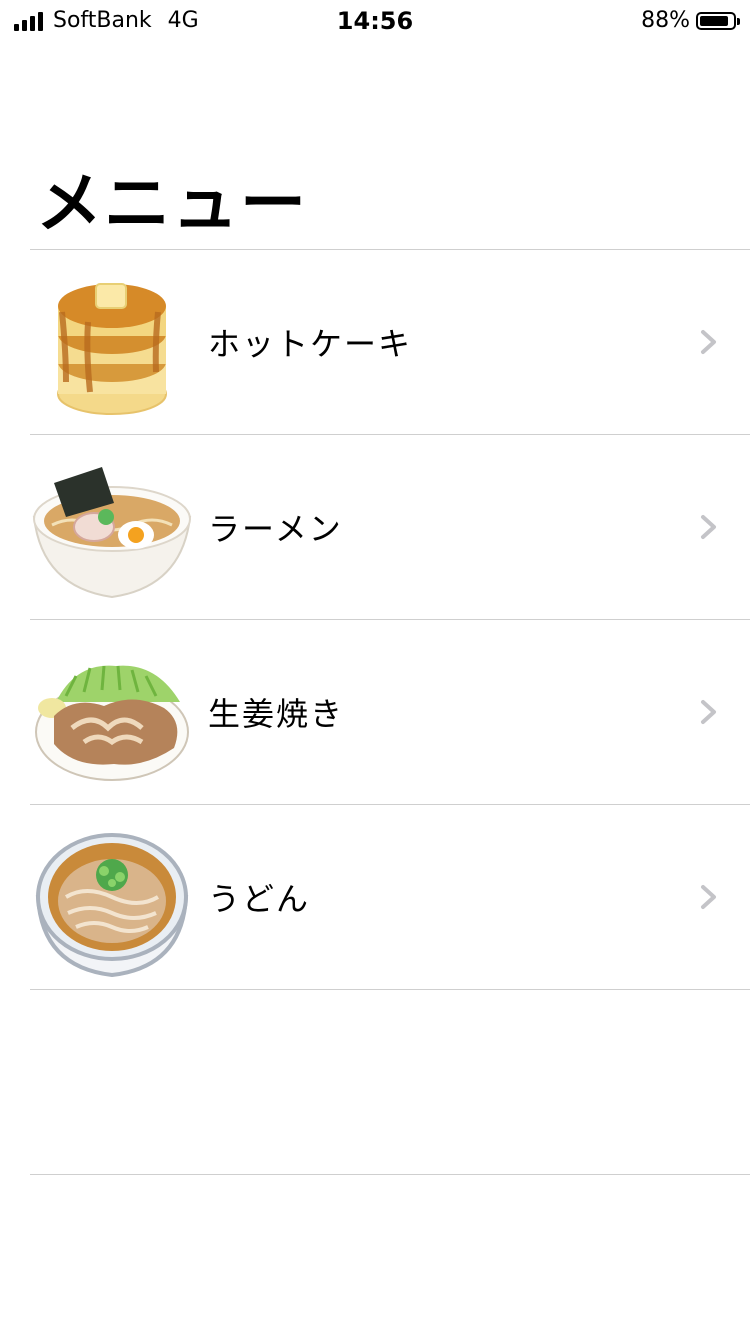 The width and height of the screenshot is (750, 1334). I want to click on status-bar: SoftBank 4G 14:56 88%, so click(375, 20).